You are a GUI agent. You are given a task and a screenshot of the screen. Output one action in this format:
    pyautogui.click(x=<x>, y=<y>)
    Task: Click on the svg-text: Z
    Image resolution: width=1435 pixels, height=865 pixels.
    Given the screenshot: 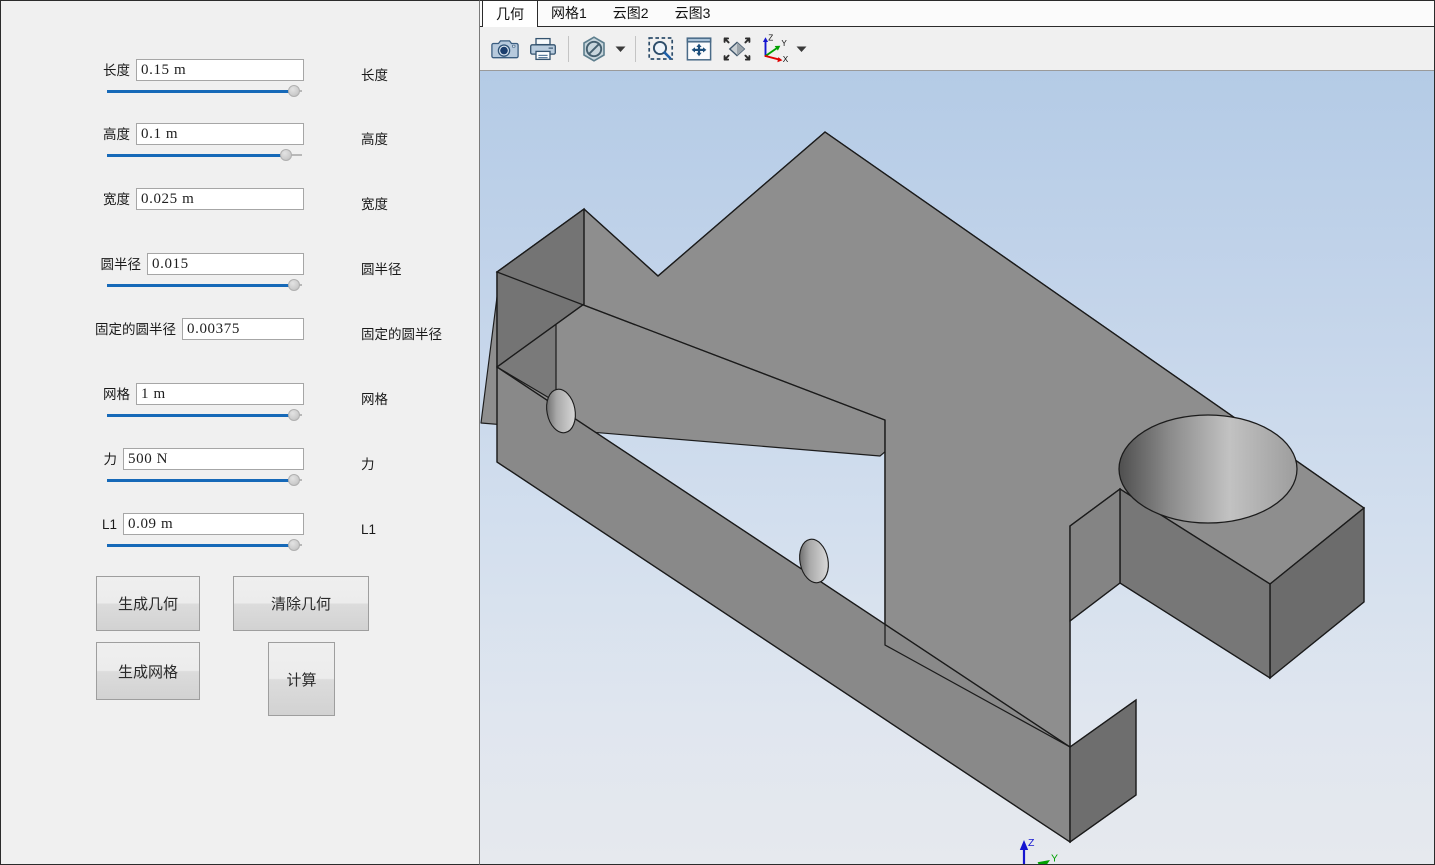 What is the action you would take?
    pyautogui.click(x=770, y=38)
    